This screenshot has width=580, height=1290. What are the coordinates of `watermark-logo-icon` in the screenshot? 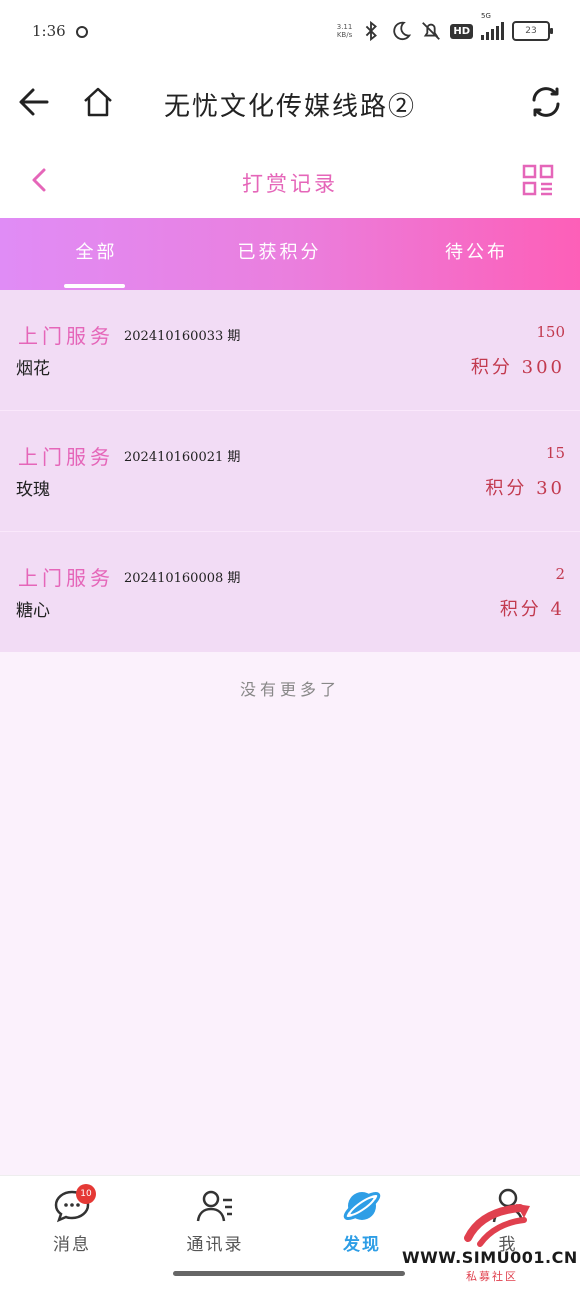 It's located at (497, 1225).